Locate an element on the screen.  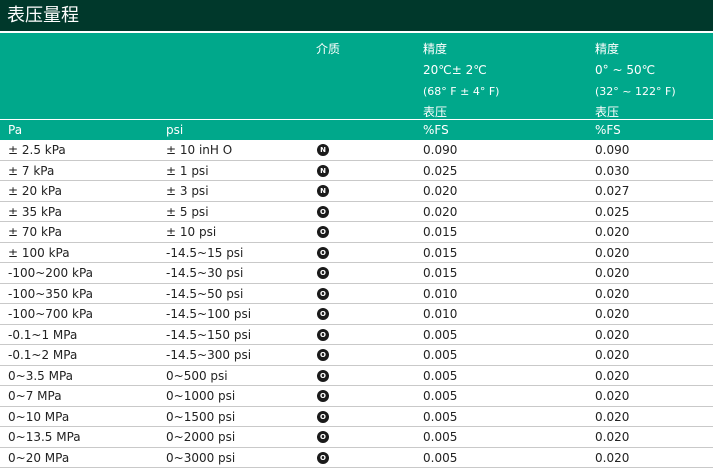
unit-psi: psi is located at coordinates (174, 130).